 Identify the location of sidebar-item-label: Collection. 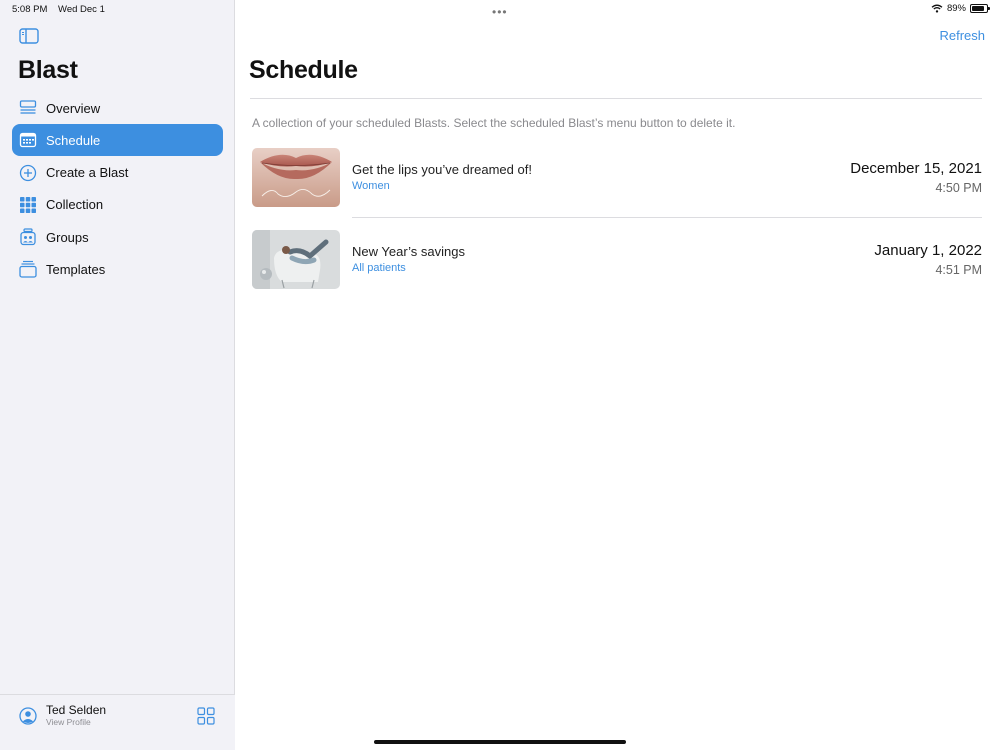
(75, 205).